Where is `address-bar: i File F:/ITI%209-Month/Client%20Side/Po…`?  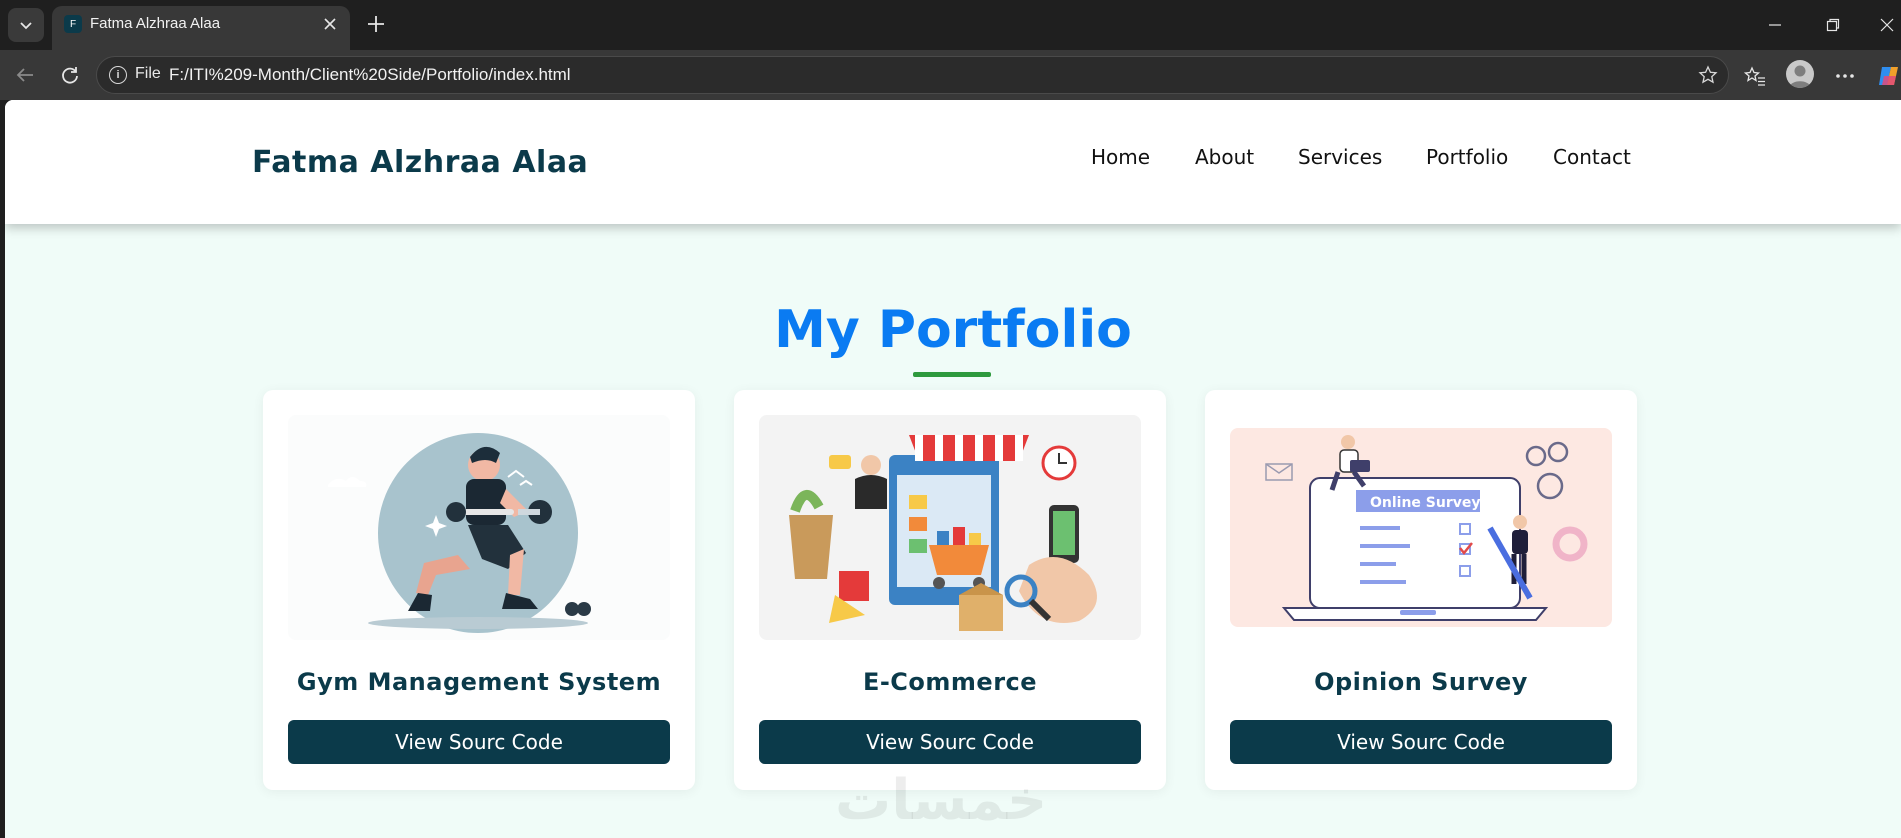 address-bar: i File F:/ITI%209-Month/Client%20Side/Po… is located at coordinates (912, 75).